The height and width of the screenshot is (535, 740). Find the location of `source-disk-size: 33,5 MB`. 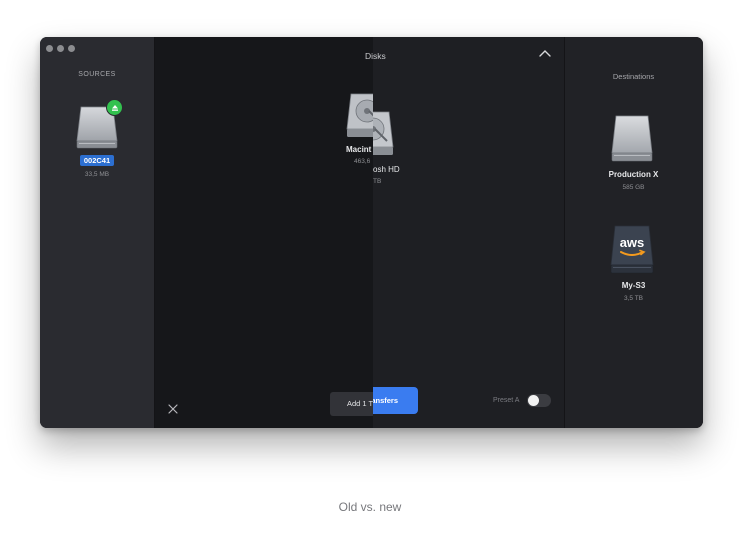

source-disk-size: 33,5 MB is located at coordinates (97, 174).